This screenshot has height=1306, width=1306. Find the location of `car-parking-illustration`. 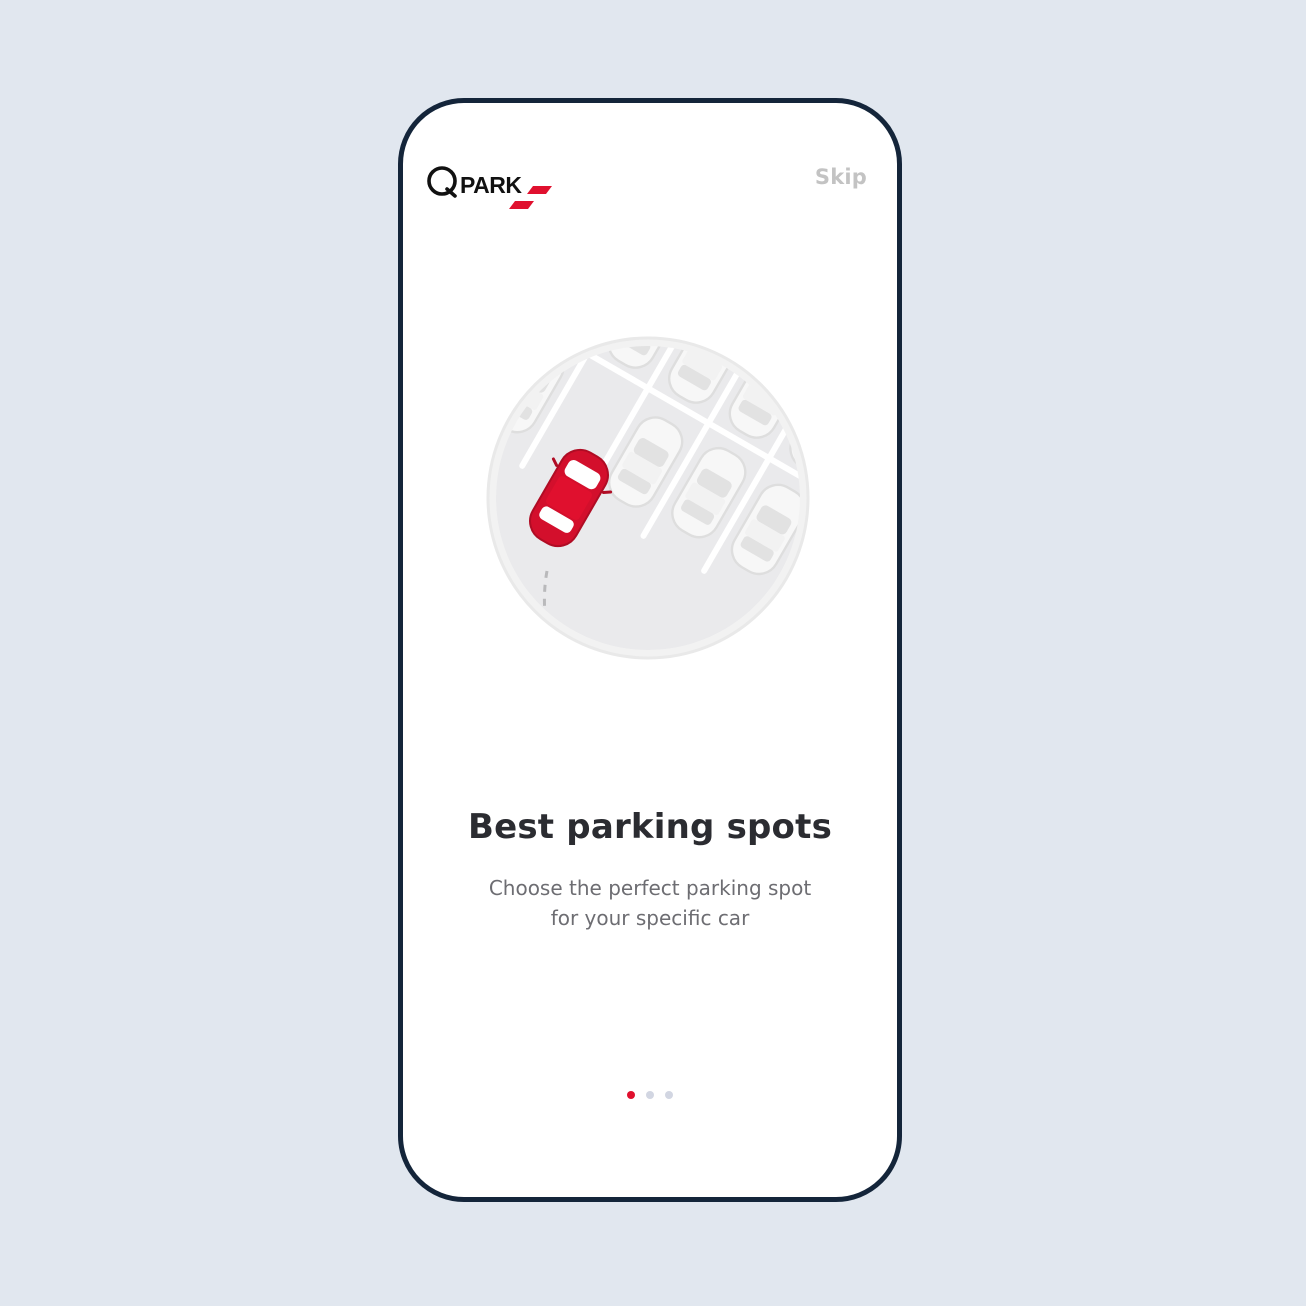

car-parking-illustration is located at coordinates (648, 498).